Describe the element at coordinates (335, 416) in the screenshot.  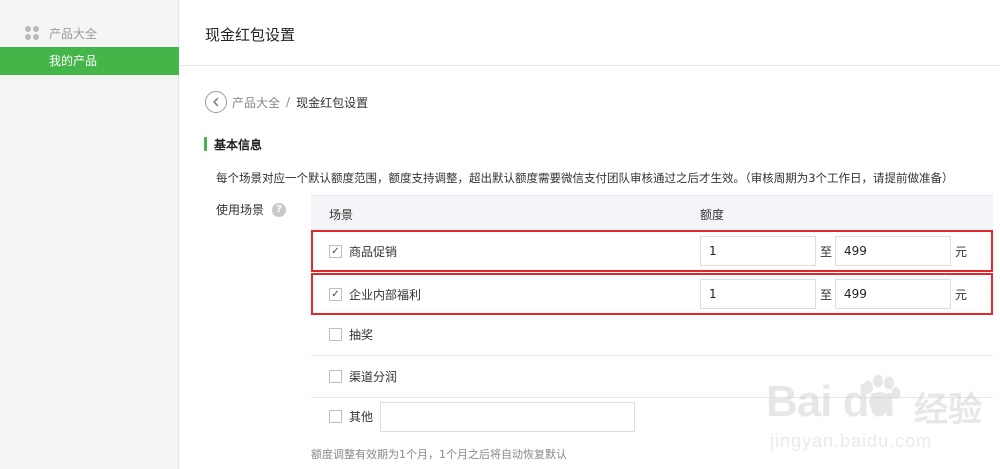
I see `checkbox-other` at that location.